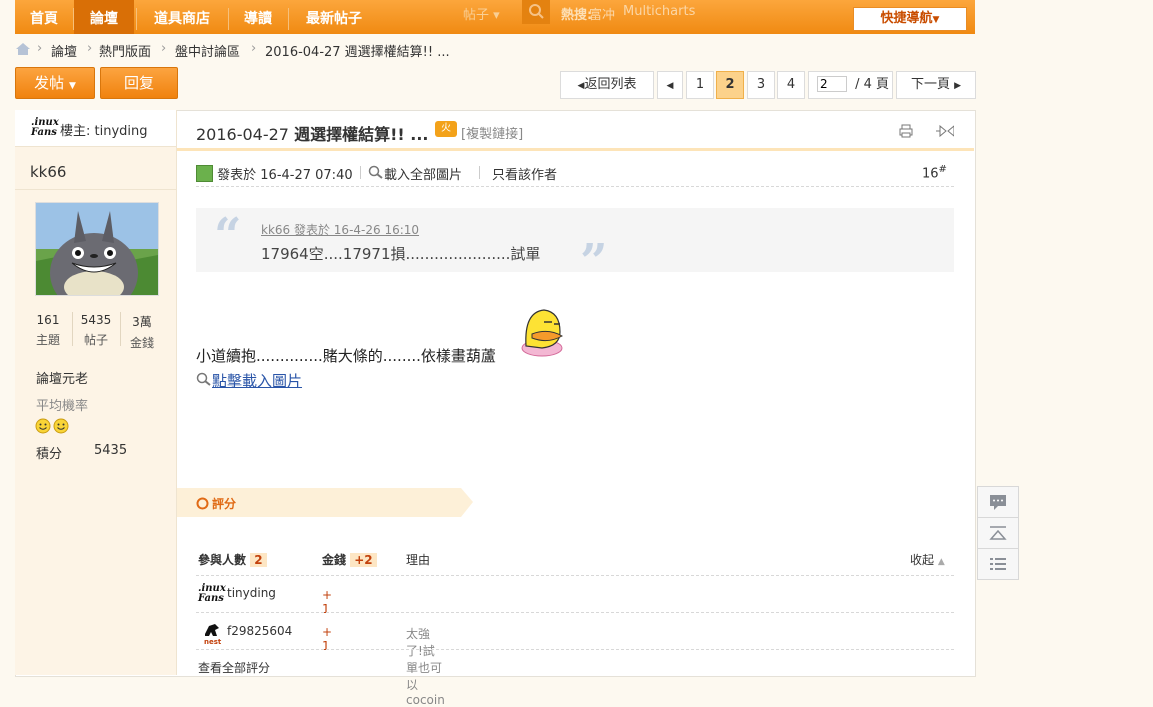 This screenshot has height=707, width=1153. Describe the element at coordinates (96, 330) in the screenshot. I see `stat-posts: 5435 帖子` at that location.